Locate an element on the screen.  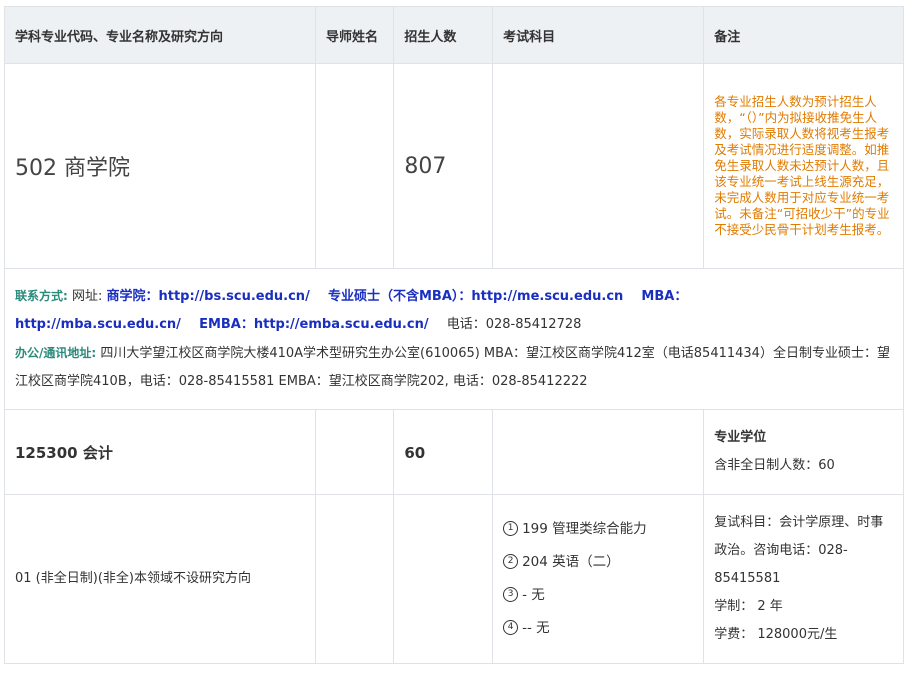
college-advisor is located at coordinates (355, 166).